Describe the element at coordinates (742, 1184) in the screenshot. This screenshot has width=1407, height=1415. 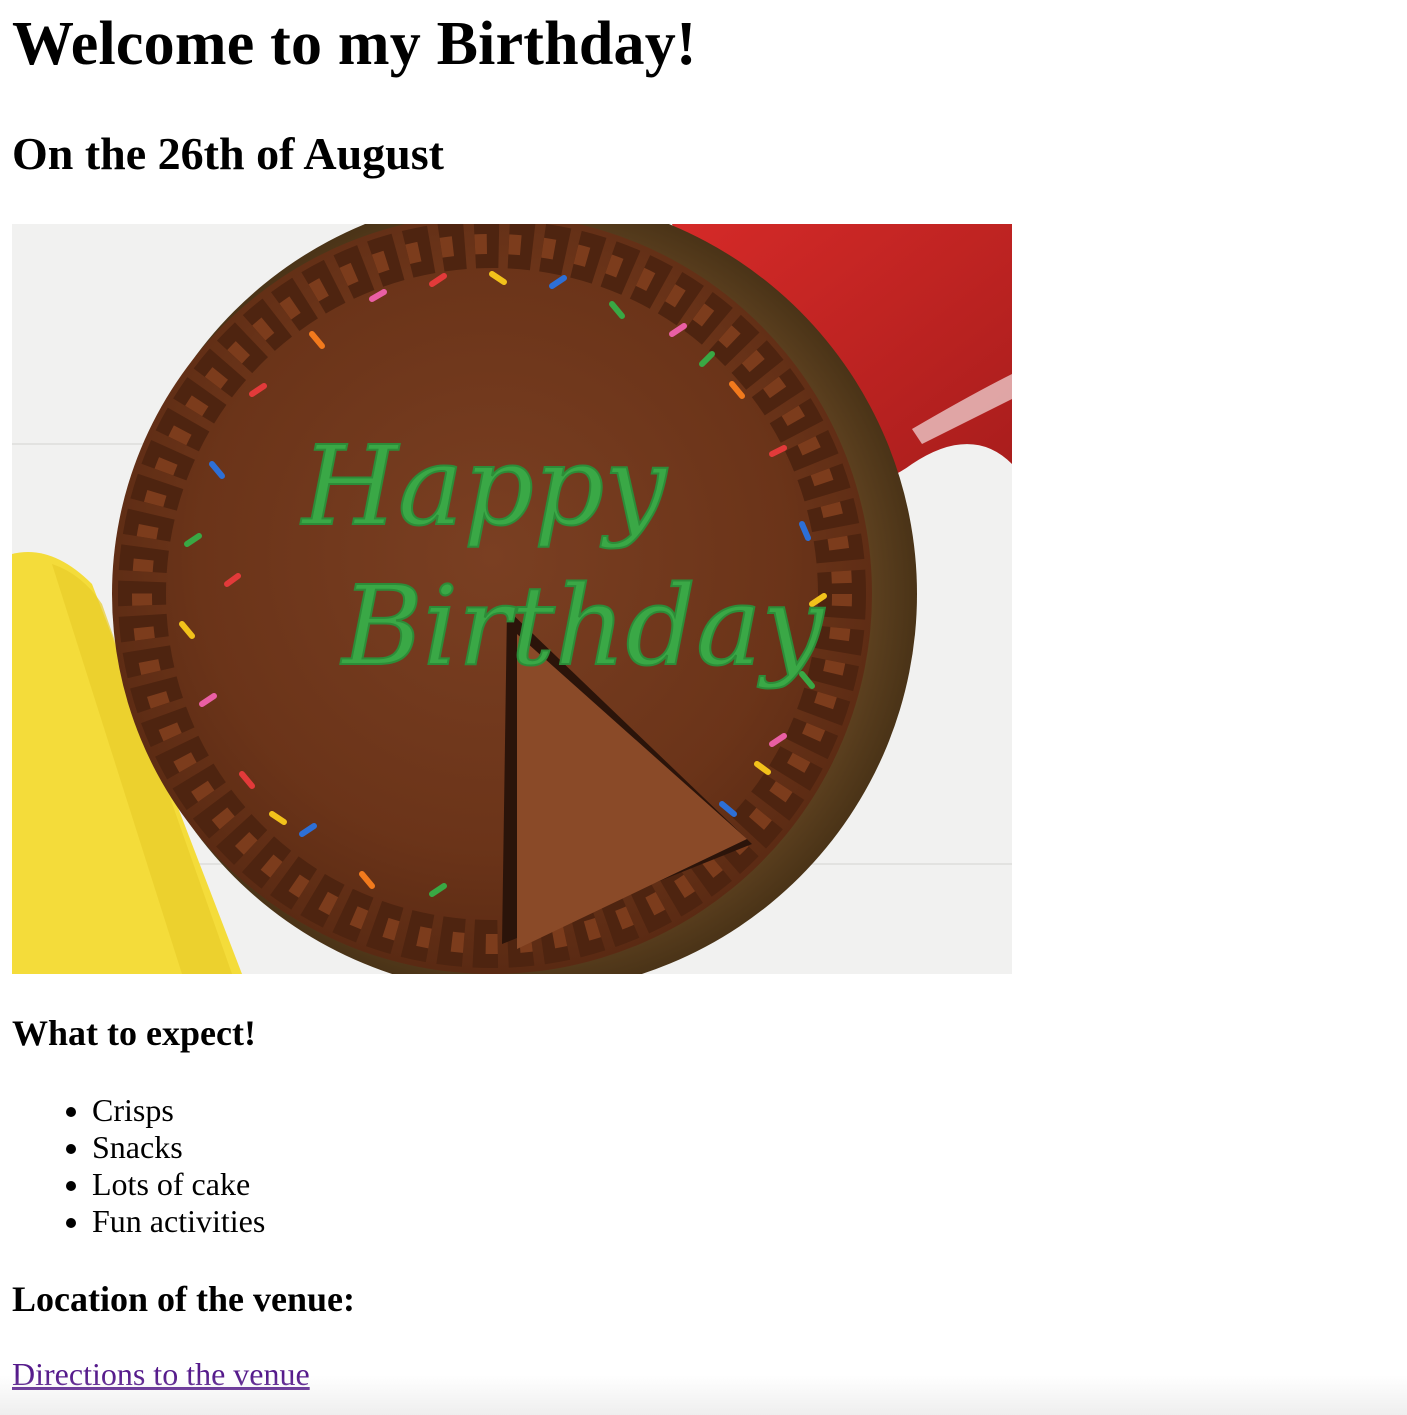
I see `list-item: Lots of cake` at that location.